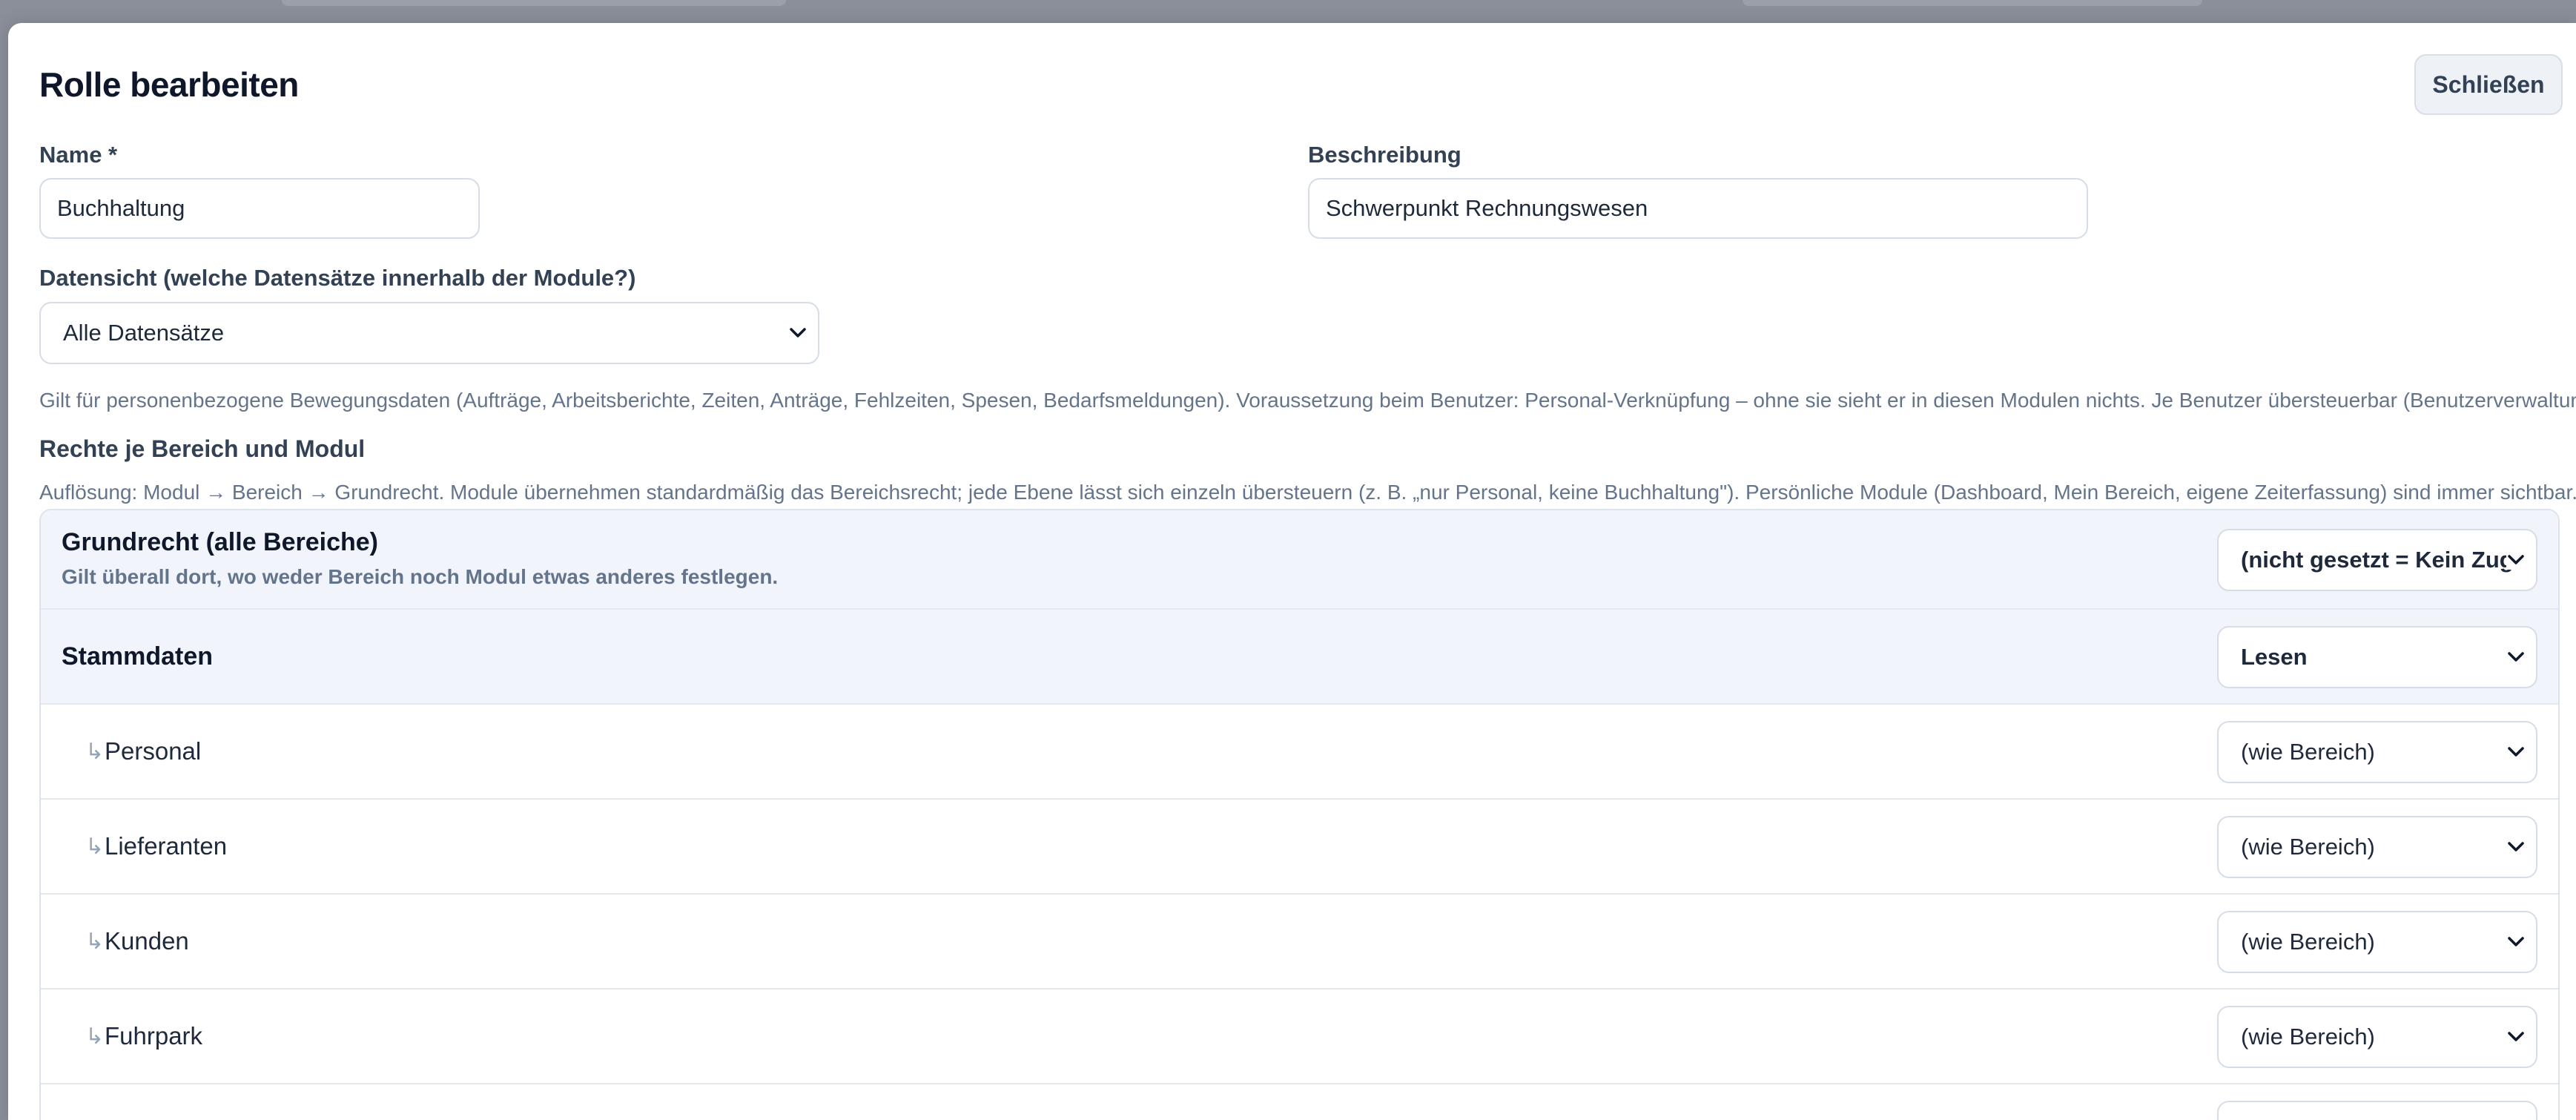 The height and width of the screenshot is (1120, 2576). I want to click on module-label: Personal, so click(153, 751).